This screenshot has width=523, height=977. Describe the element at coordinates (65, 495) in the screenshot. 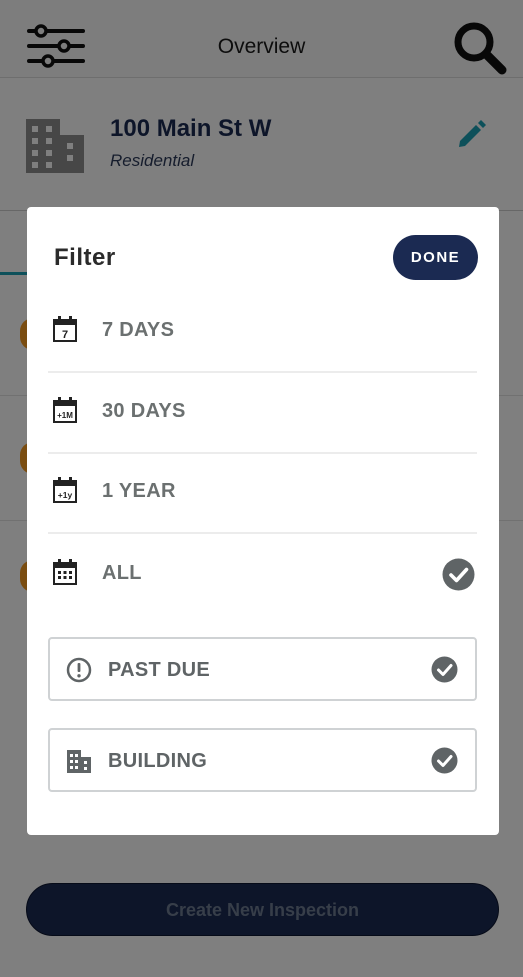

I see `svg-text: +1y` at that location.